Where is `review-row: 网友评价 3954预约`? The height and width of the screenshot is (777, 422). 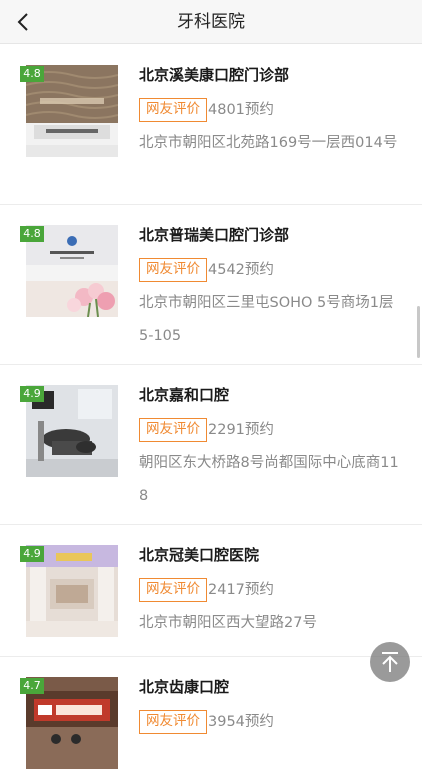 review-row: 网友评价 3954预约 is located at coordinates (206, 722).